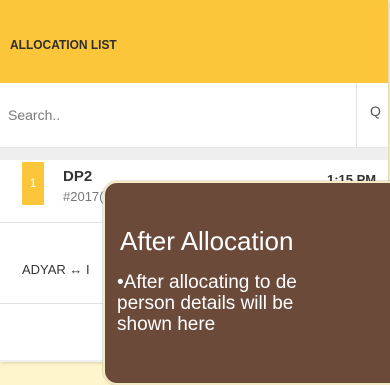 Image resolution: width=390 pixels, height=385 pixels. What do you see at coordinates (207, 282) in the screenshot?
I see `callout-line: •After allocating to de` at bounding box center [207, 282].